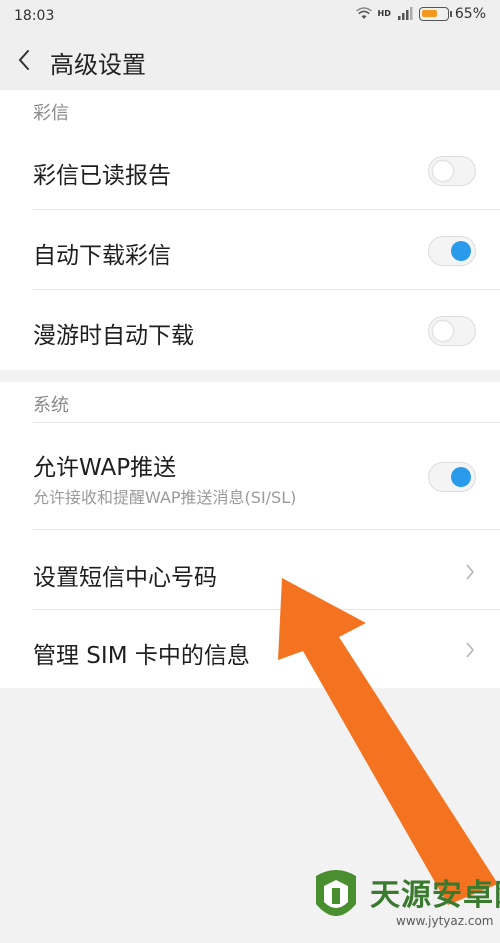 The image size is (500, 943). I want to click on watermark-name: 天源安卓网, so click(435, 895).